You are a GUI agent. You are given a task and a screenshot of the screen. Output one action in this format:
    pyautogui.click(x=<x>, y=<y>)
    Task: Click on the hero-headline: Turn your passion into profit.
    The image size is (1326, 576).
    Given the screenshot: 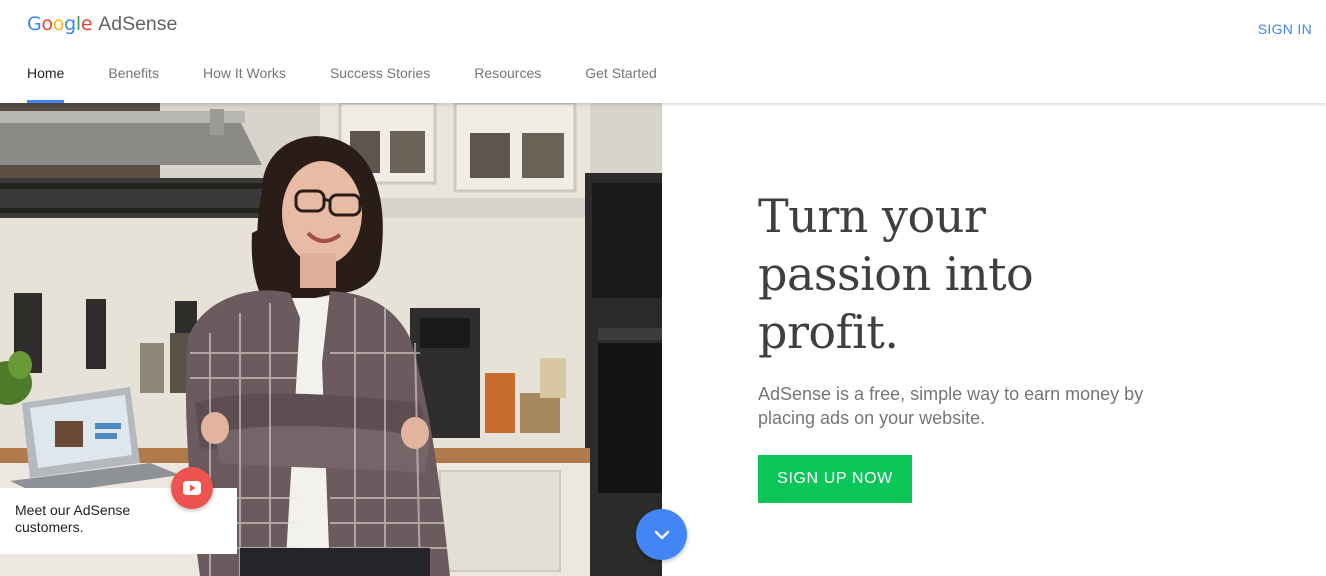 What is the action you would take?
    pyautogui.click(x=896, y=274)
    